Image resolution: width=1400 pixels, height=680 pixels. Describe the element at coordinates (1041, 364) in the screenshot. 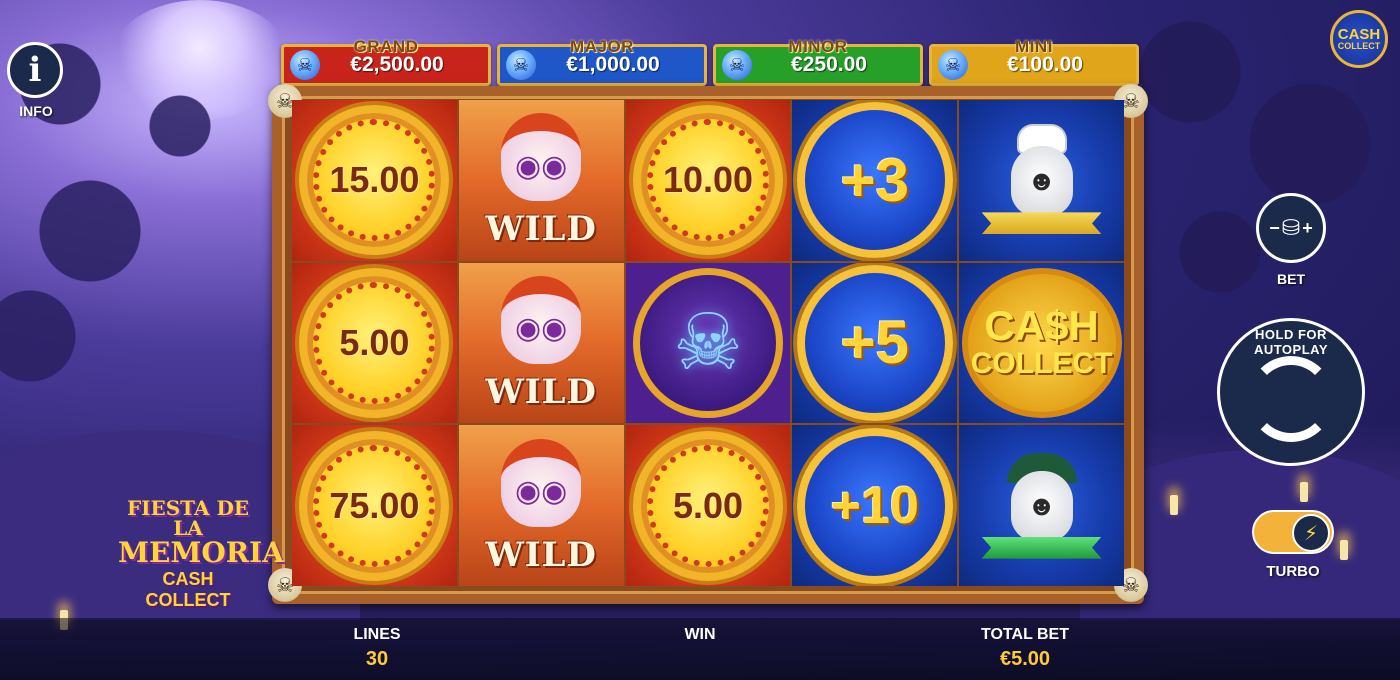

I see `cash-collect-line2: COLLECT` at that location.